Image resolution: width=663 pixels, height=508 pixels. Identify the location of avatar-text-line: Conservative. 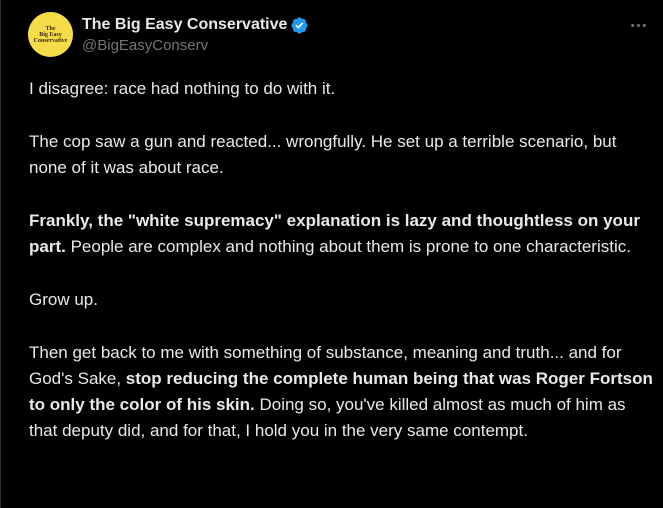
(50, 40).